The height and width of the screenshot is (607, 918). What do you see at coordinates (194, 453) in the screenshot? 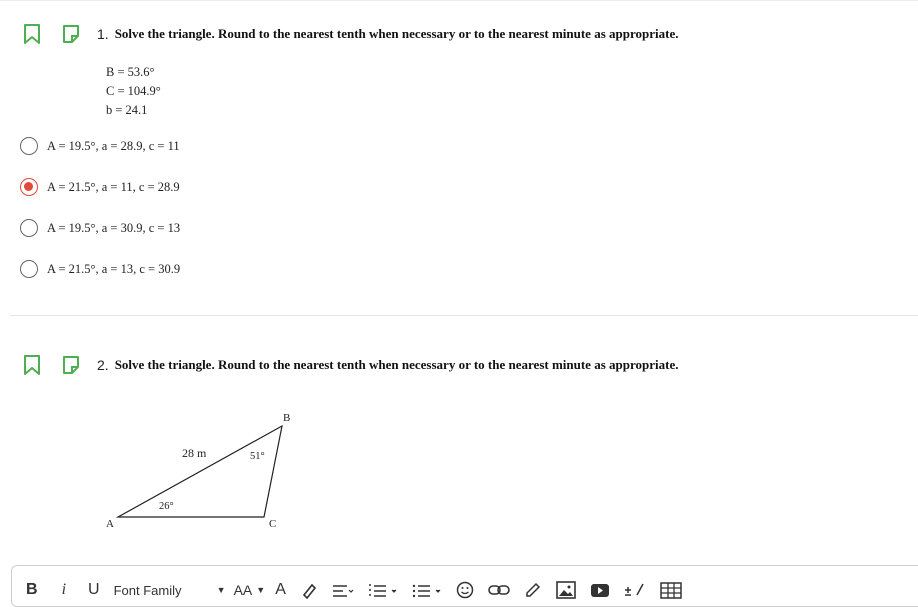
I see `side-ab-label: 28 m` at bounding box center [194, 453].